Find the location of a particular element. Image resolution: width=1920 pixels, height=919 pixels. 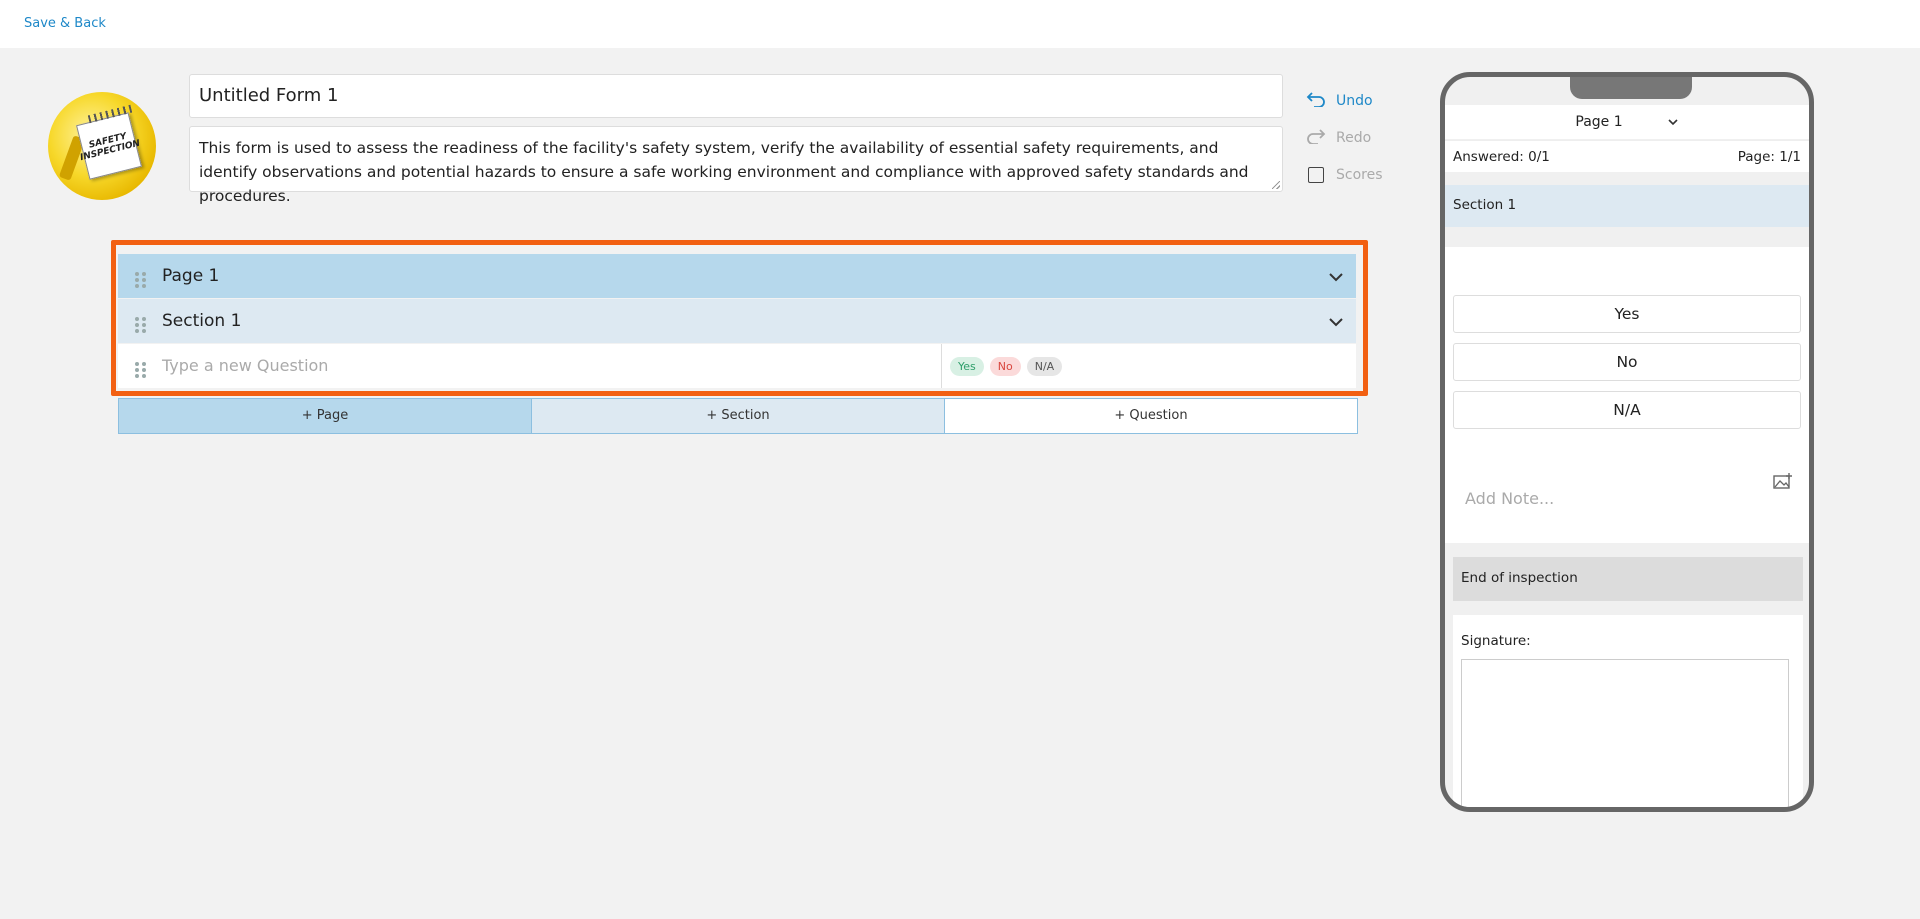

question-input: Type a new Question is located at coordinates (552, 366).